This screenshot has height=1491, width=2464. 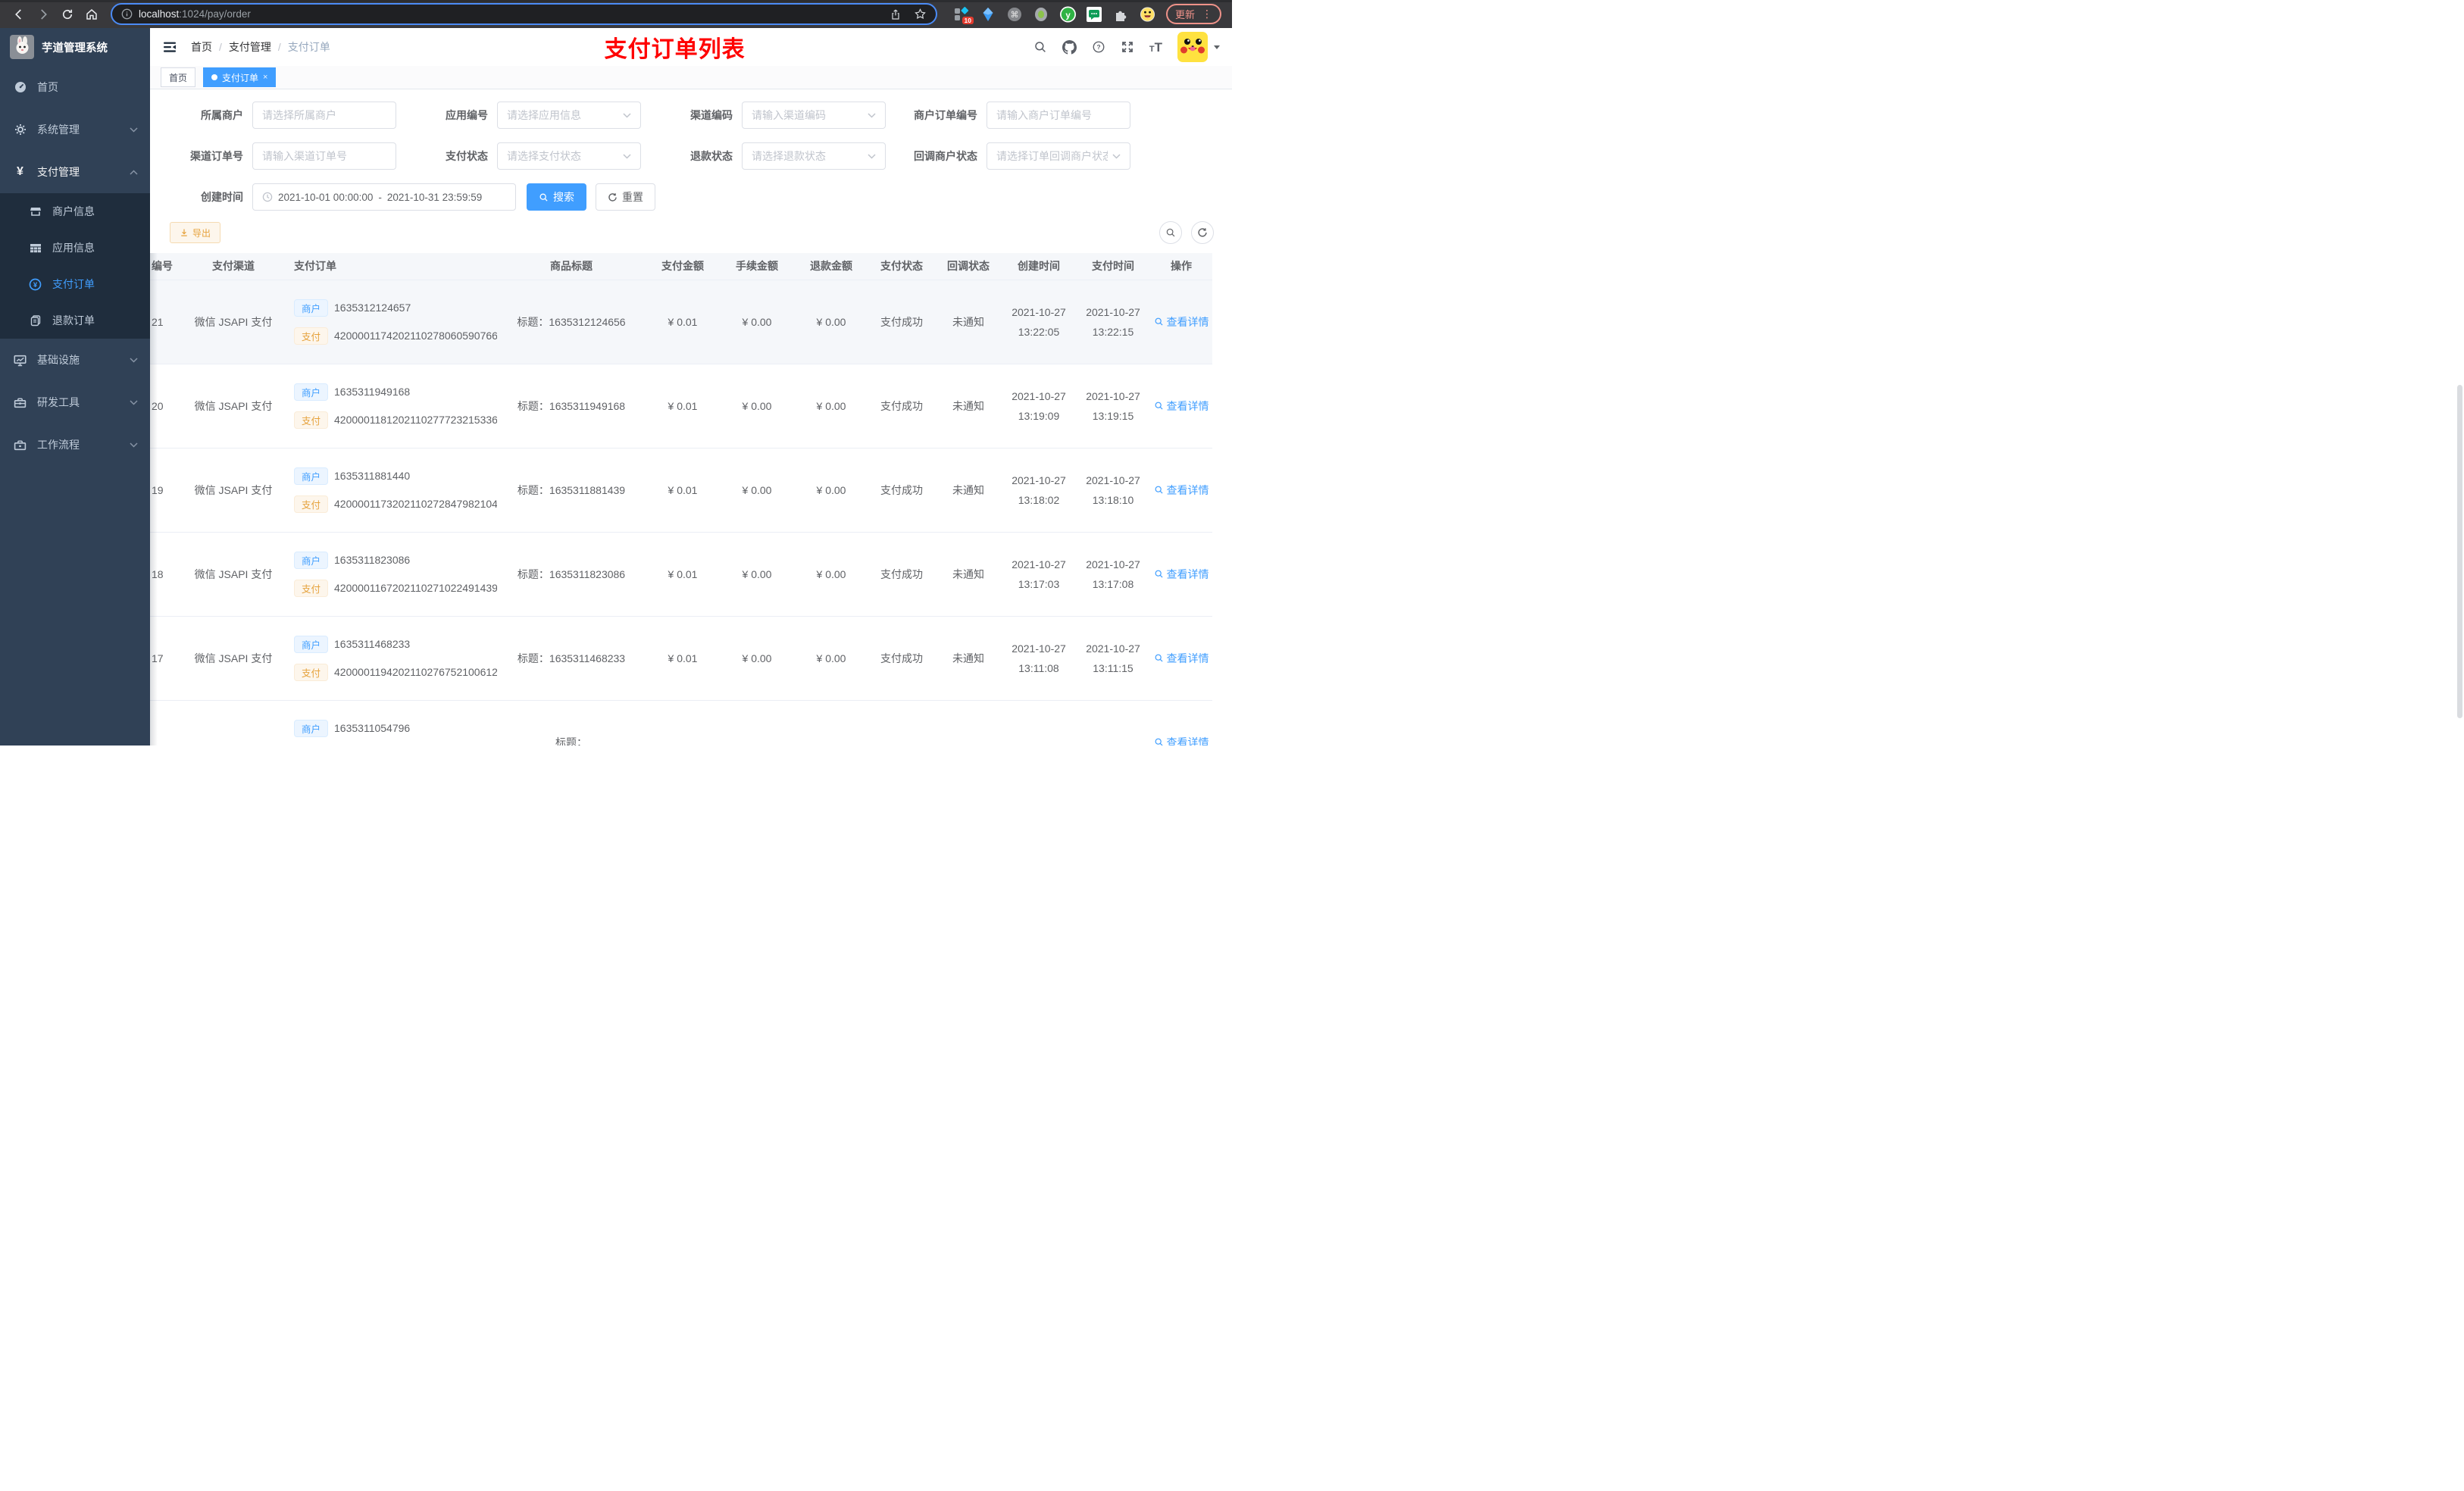 What do you see at coordinates (1207, 14) in the screenshot?
I see `browser-menu-icon: ⋮` at bounding box center [1207, 14].